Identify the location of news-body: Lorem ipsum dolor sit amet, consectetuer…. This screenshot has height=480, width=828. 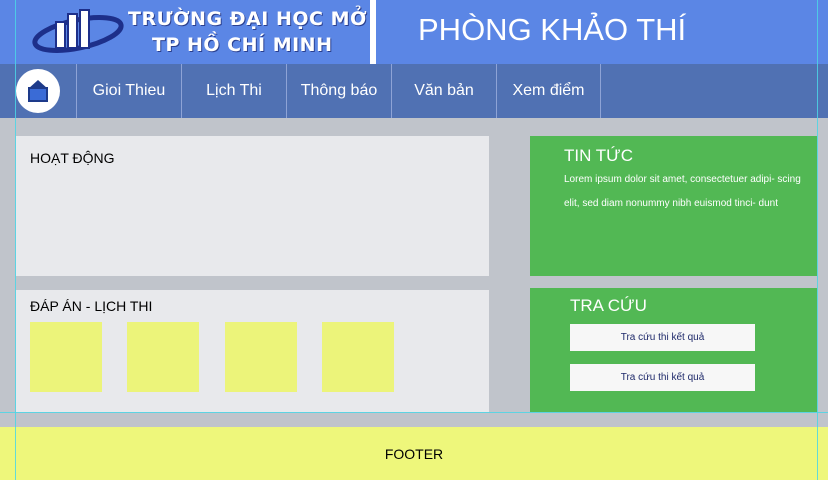
(682, 191).